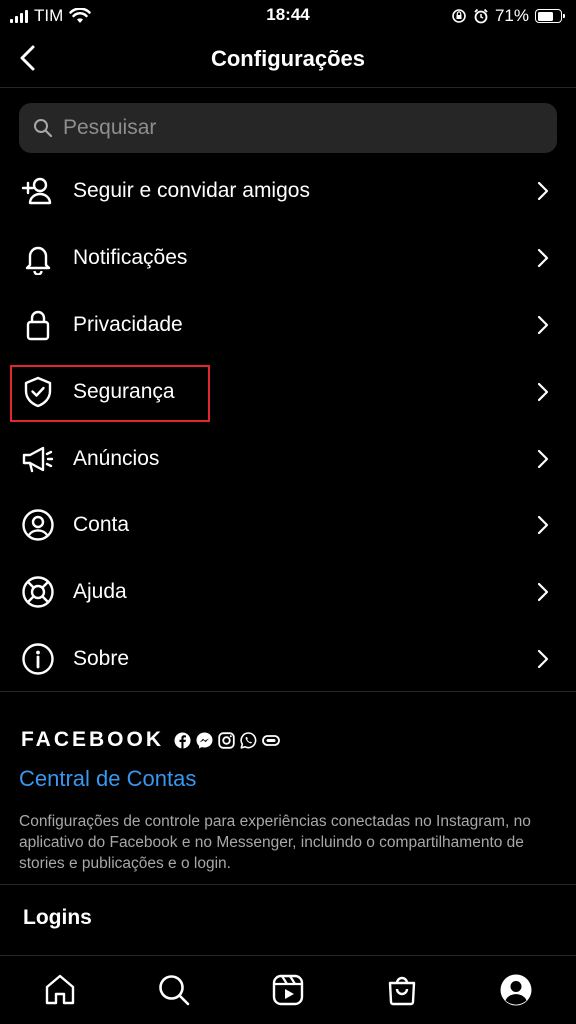 Image resolution: width=576 pixels, height=1024 pixels. What do you see at coordinates (38, 459) in the screenshot?
I see `megaphone-icon` at bounding box center [38, 459].